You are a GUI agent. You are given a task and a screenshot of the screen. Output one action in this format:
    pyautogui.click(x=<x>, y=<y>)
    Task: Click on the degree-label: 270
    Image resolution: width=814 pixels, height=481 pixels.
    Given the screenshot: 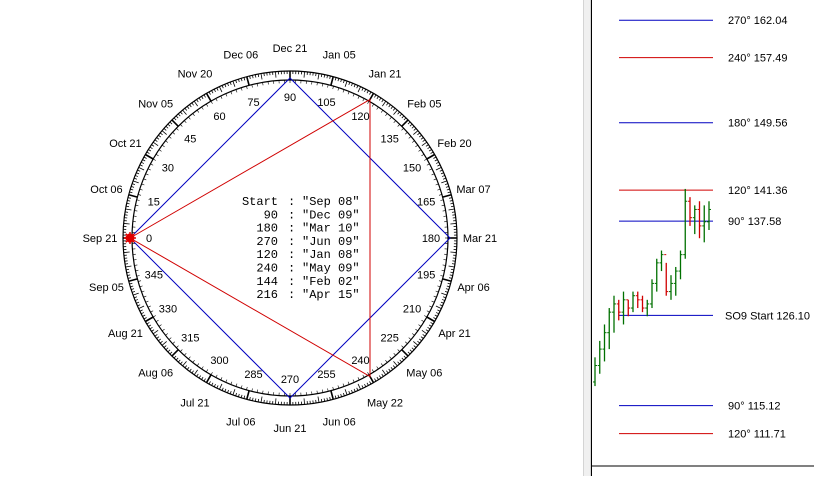 What is the action you would take?
    pyautogui.click(x=290, y=380)
    